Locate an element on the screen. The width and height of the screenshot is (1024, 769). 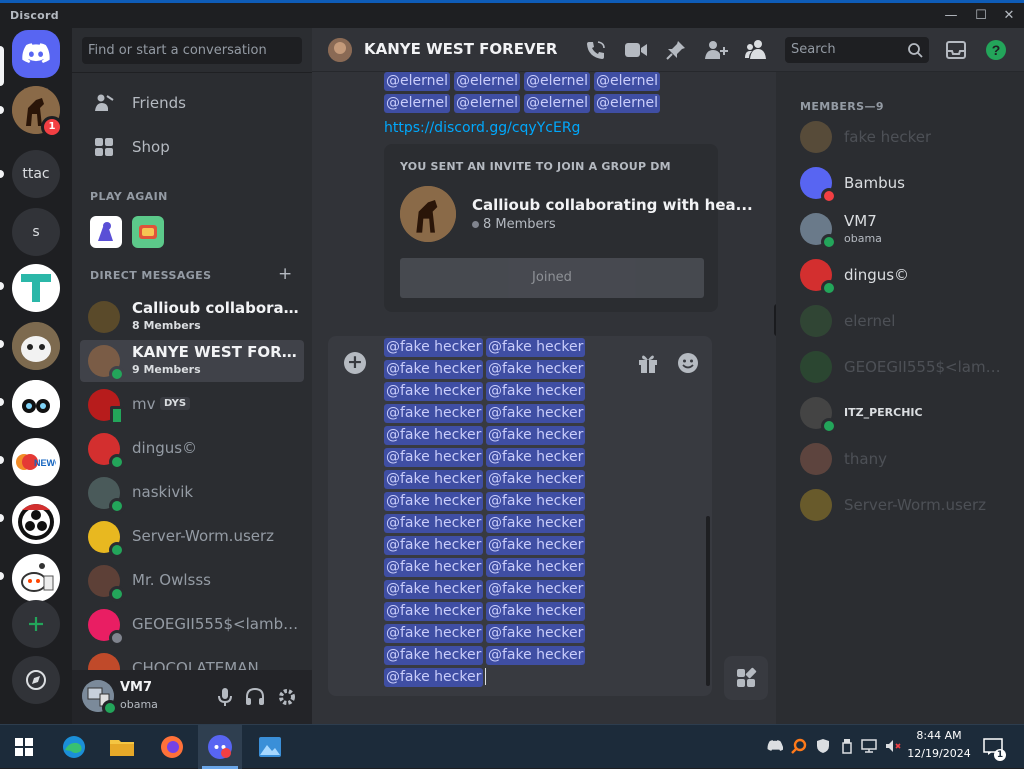
friends-nav: Friends is located at coordinates (192, 103).